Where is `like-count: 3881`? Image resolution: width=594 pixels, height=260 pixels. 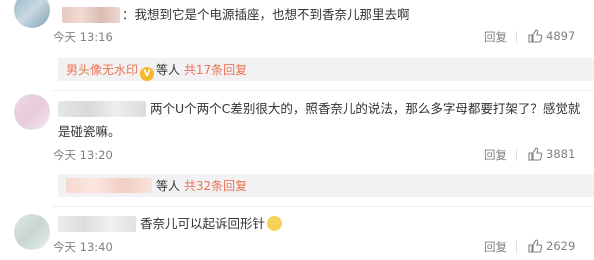 like-count: 3881 is located at coordinates (561, 154).